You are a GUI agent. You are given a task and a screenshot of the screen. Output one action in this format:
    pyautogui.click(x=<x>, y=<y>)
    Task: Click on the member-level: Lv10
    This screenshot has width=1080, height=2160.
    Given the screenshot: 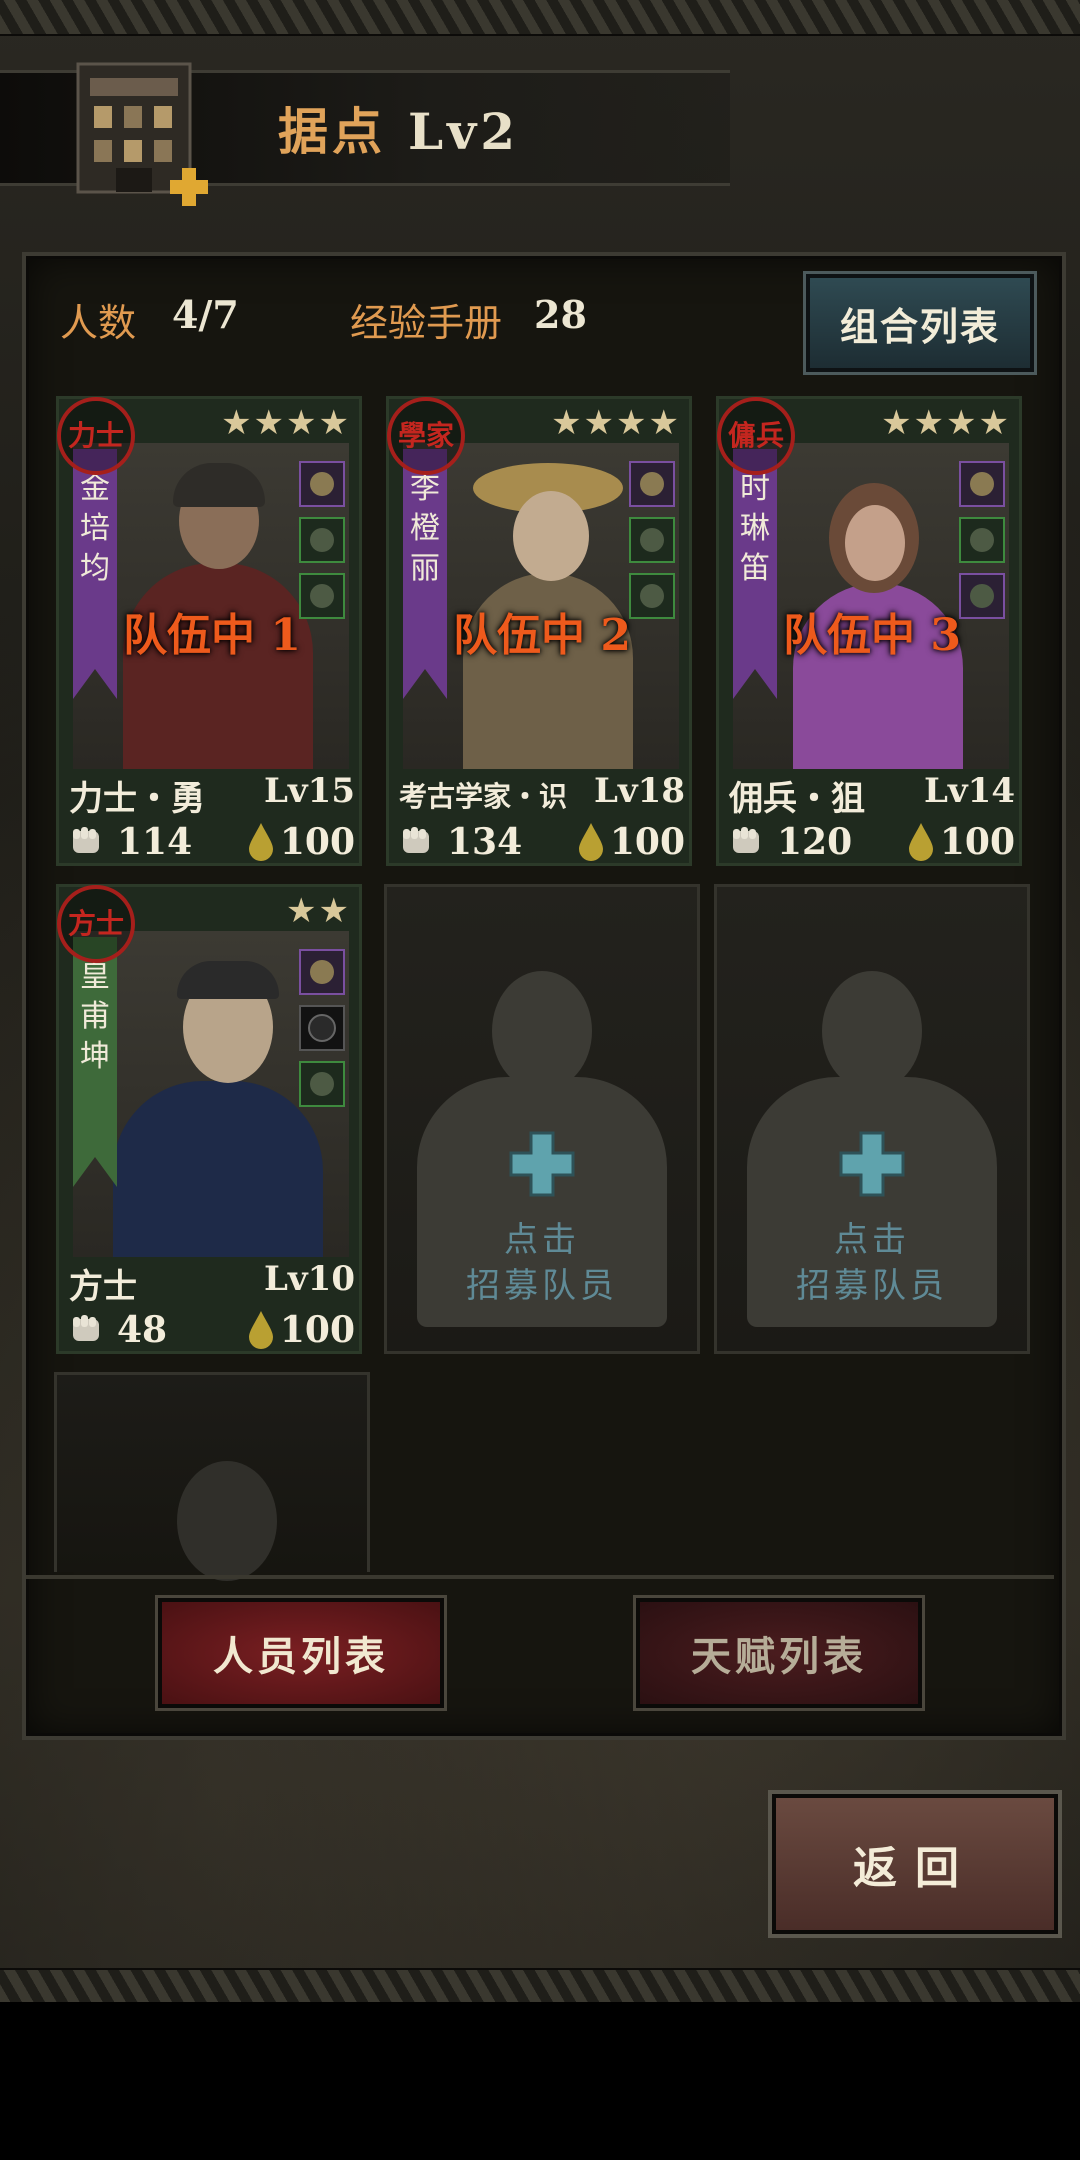 What is the action you would take?
    pyautogui.click(x=309, y=1279)
    